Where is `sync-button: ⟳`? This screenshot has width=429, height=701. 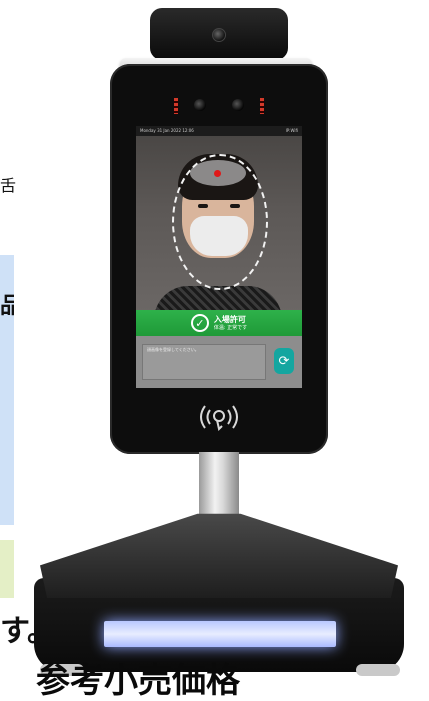
sync-button: ⟳ is located at coordinates (284, 361).